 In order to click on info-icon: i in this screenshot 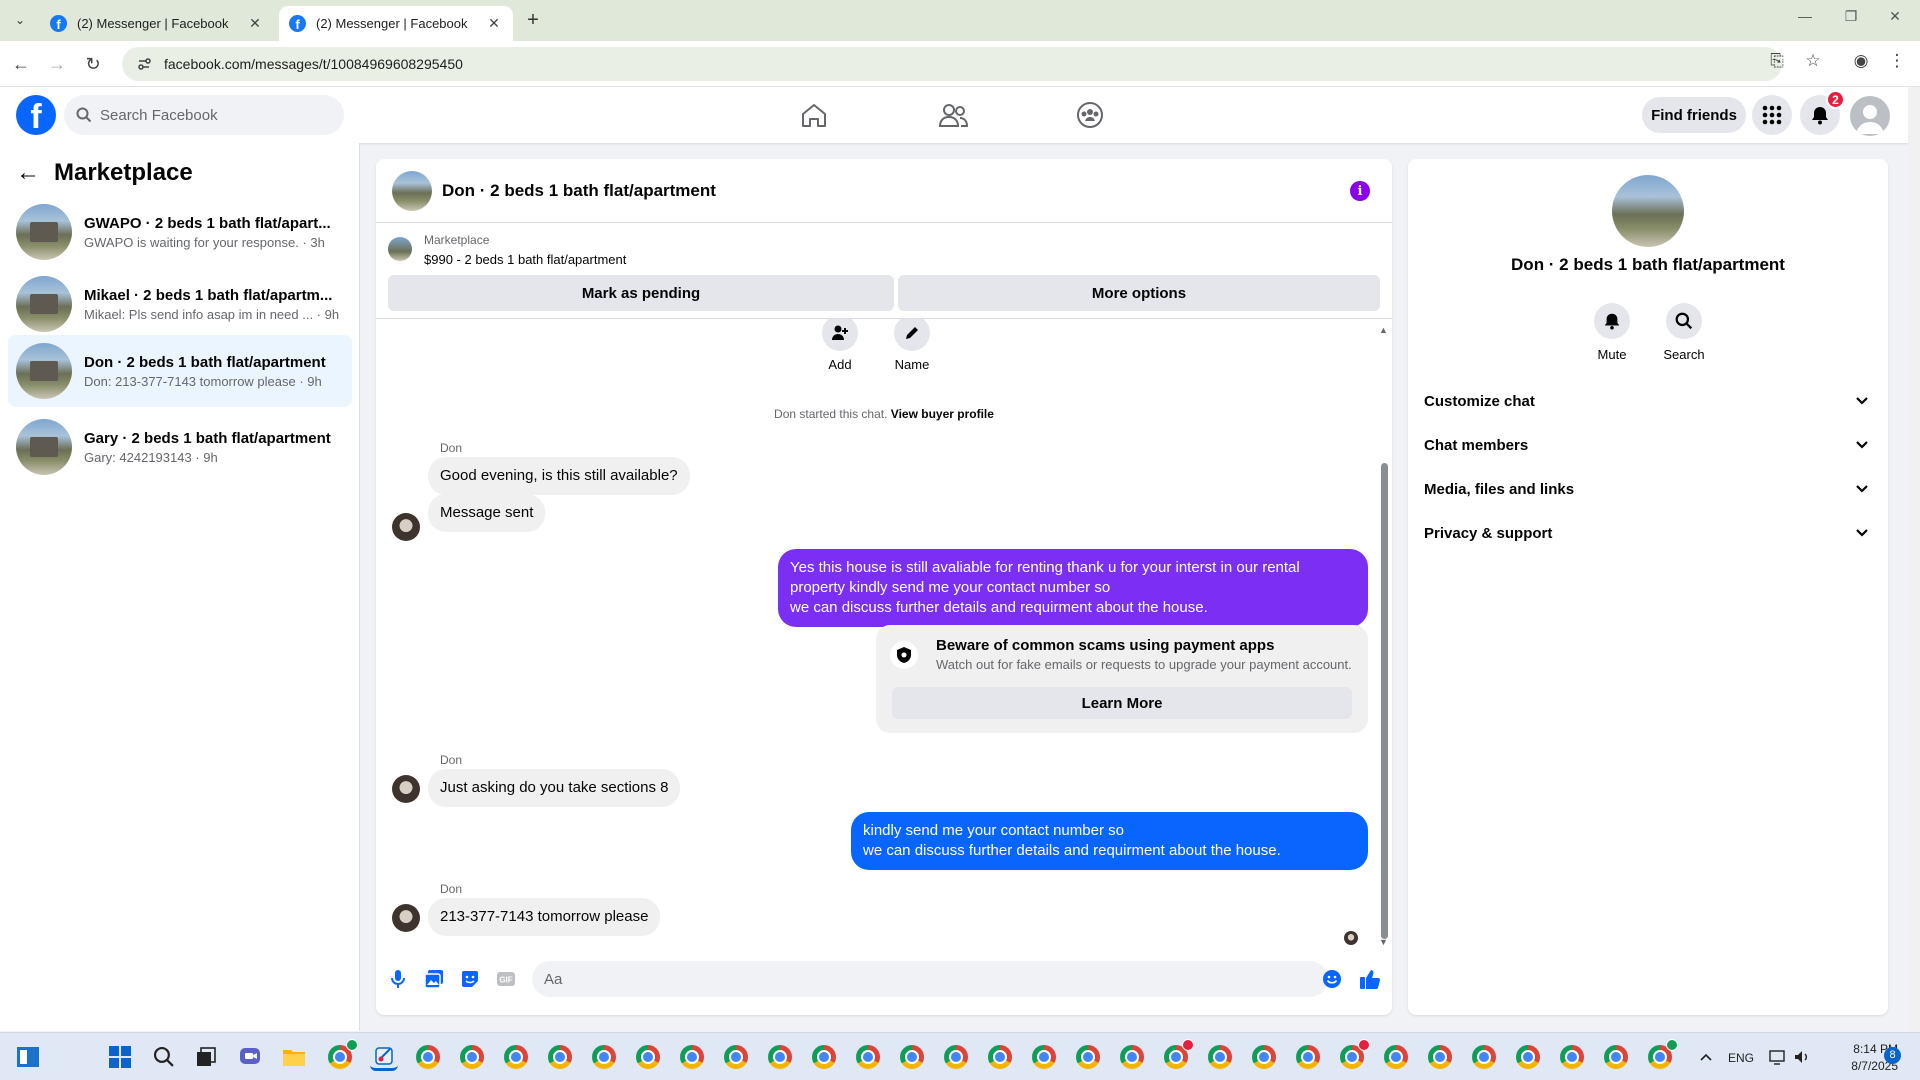, I will do `click(1360, 191)`.